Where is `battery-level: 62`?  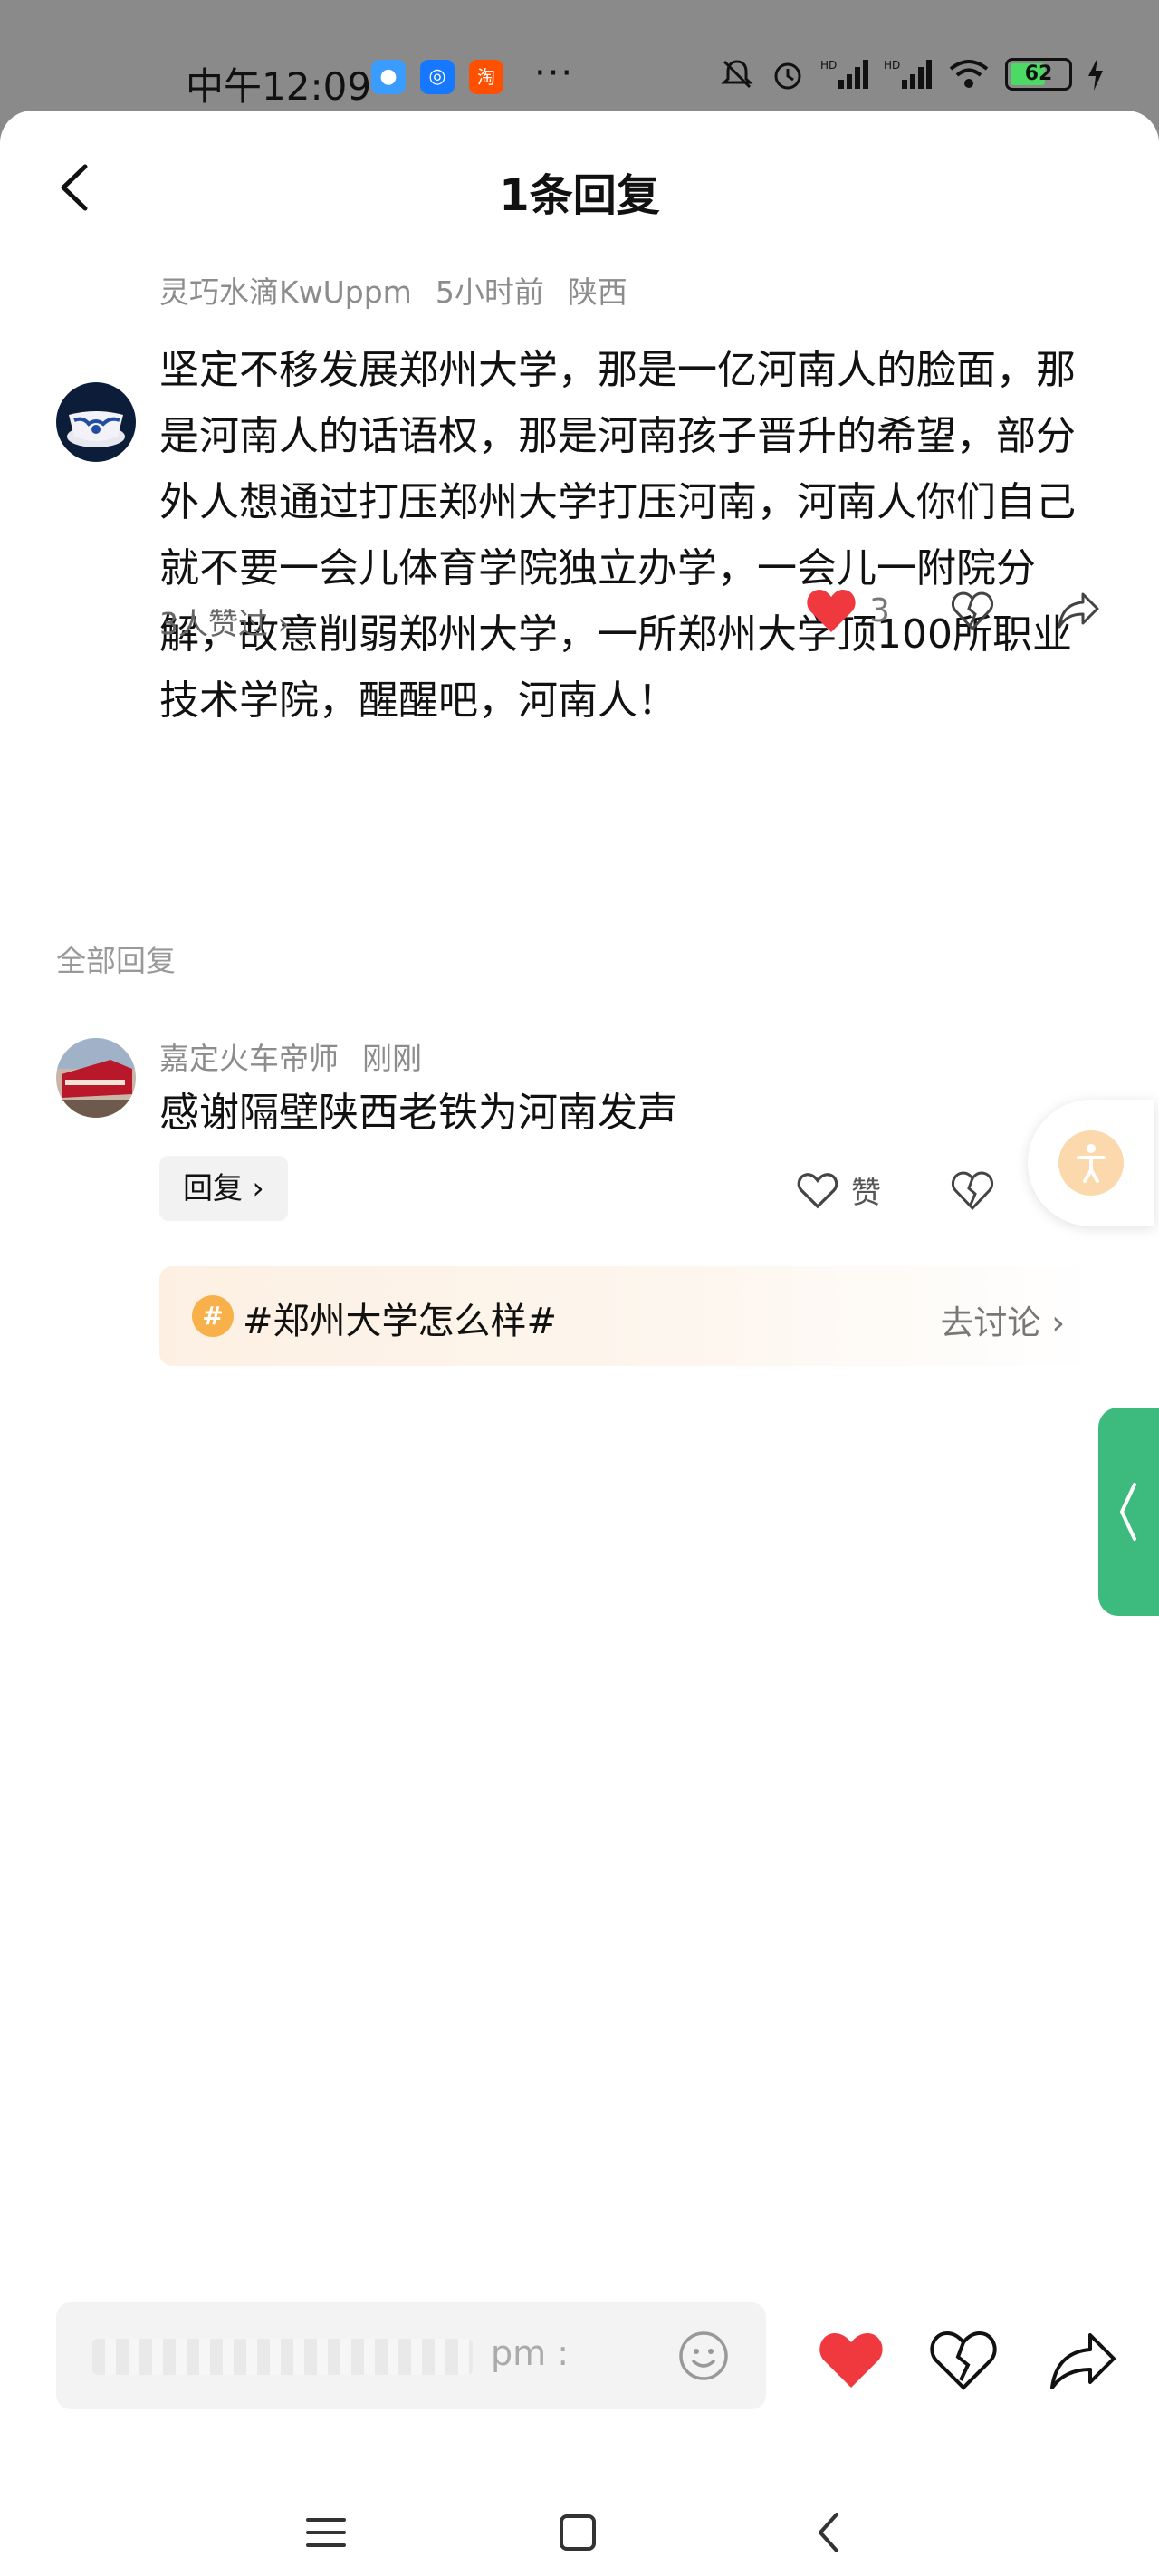
battery-level: 62 is located at coordinates (1038, 73).